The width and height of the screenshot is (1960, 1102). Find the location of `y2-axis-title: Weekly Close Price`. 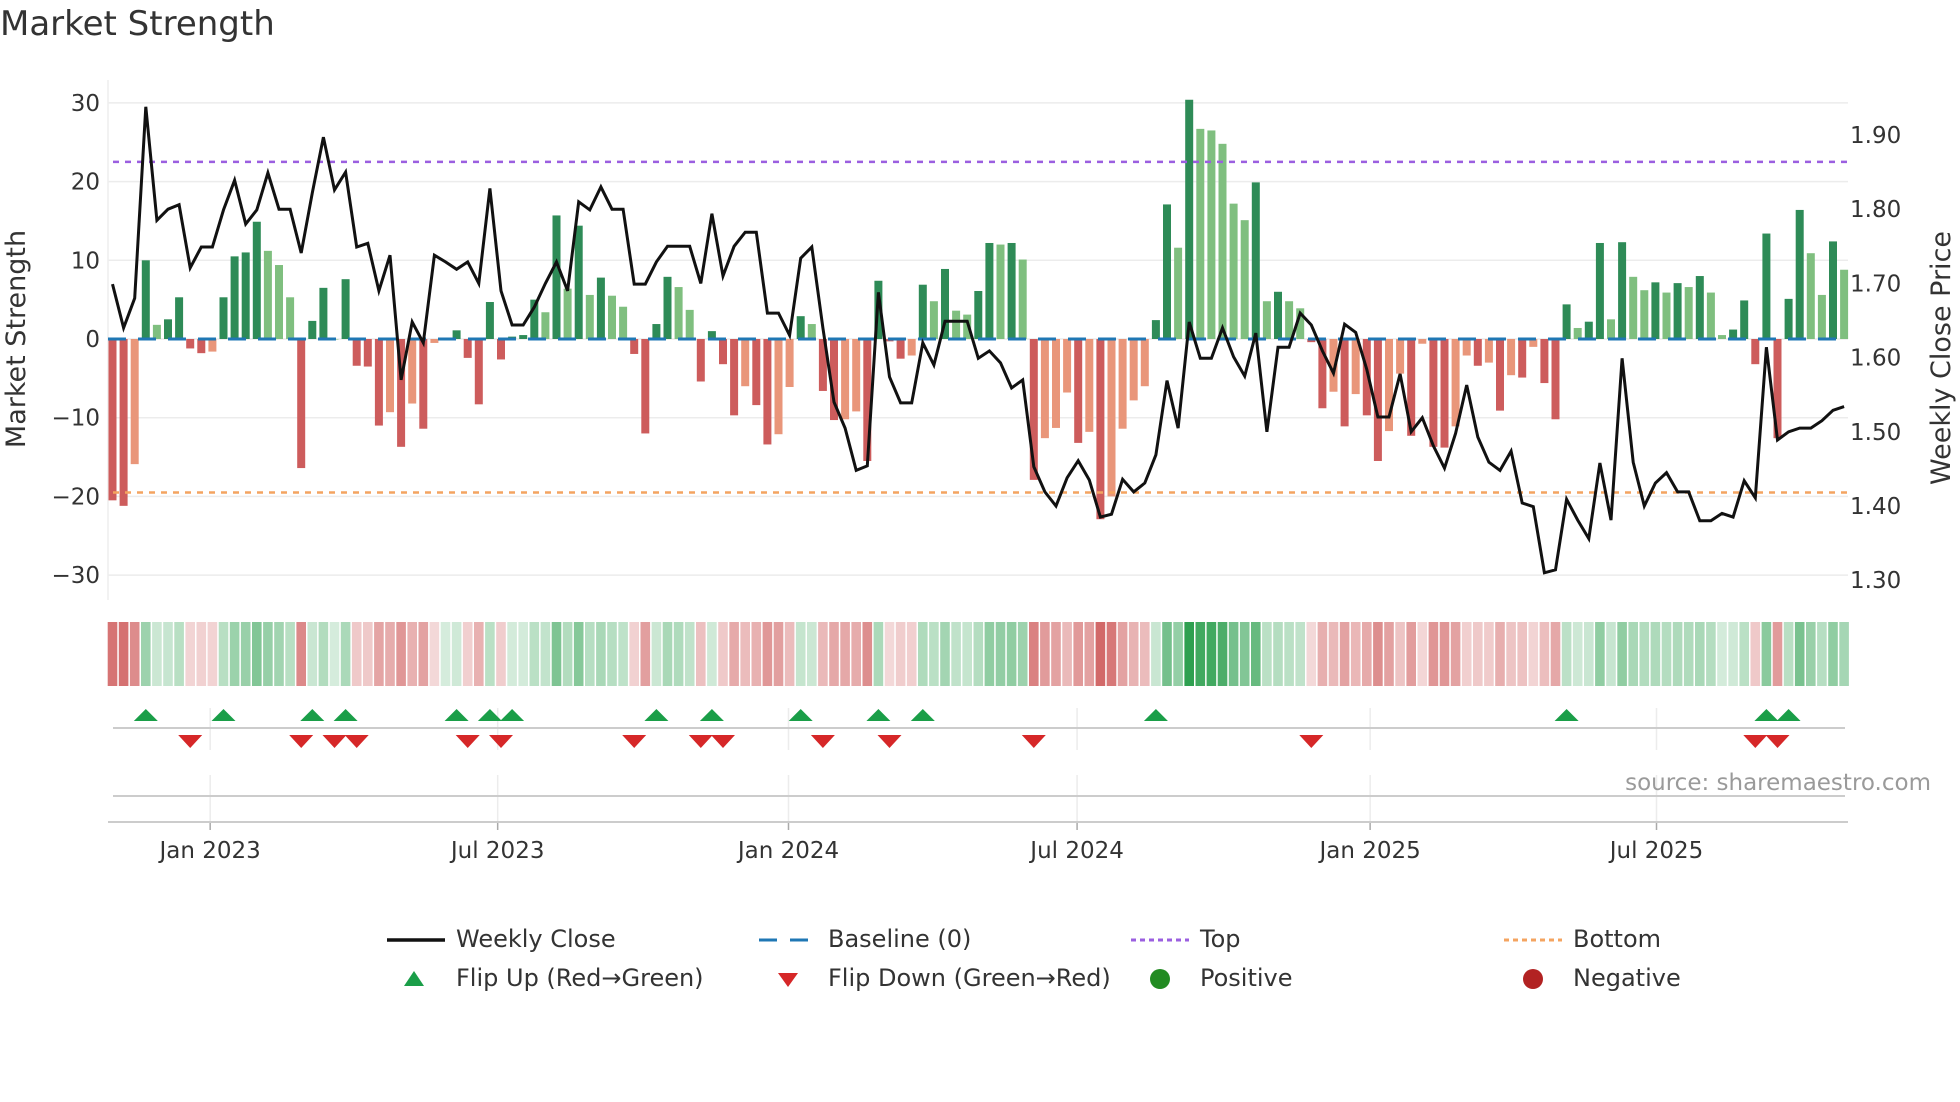

y2-axis-title: Weekly Close Price is located at coordinates (1941, 358).